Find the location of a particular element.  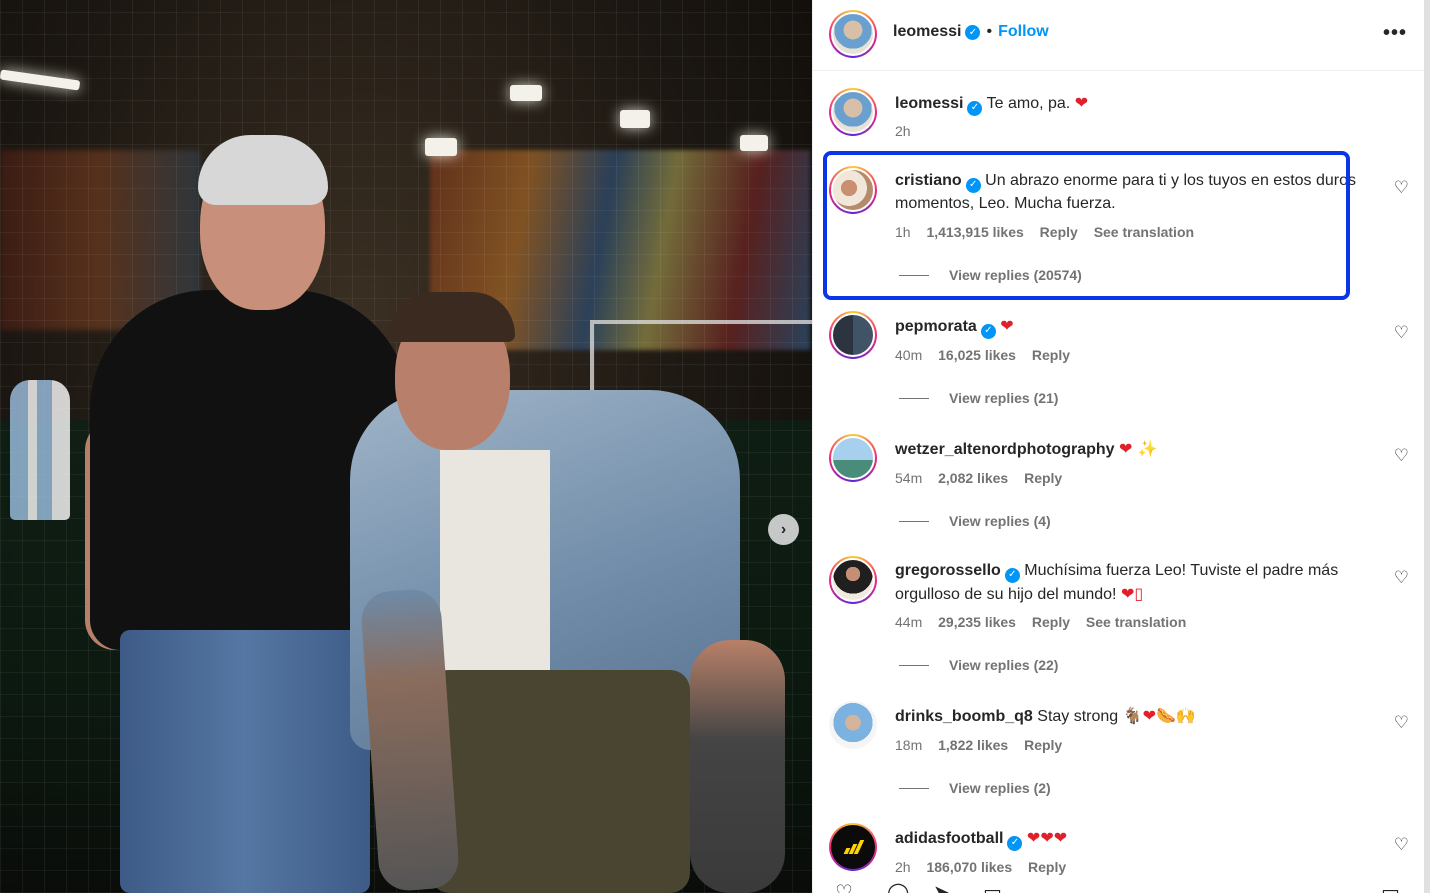

person-leo-shorts is located at coordinates (560, 781).